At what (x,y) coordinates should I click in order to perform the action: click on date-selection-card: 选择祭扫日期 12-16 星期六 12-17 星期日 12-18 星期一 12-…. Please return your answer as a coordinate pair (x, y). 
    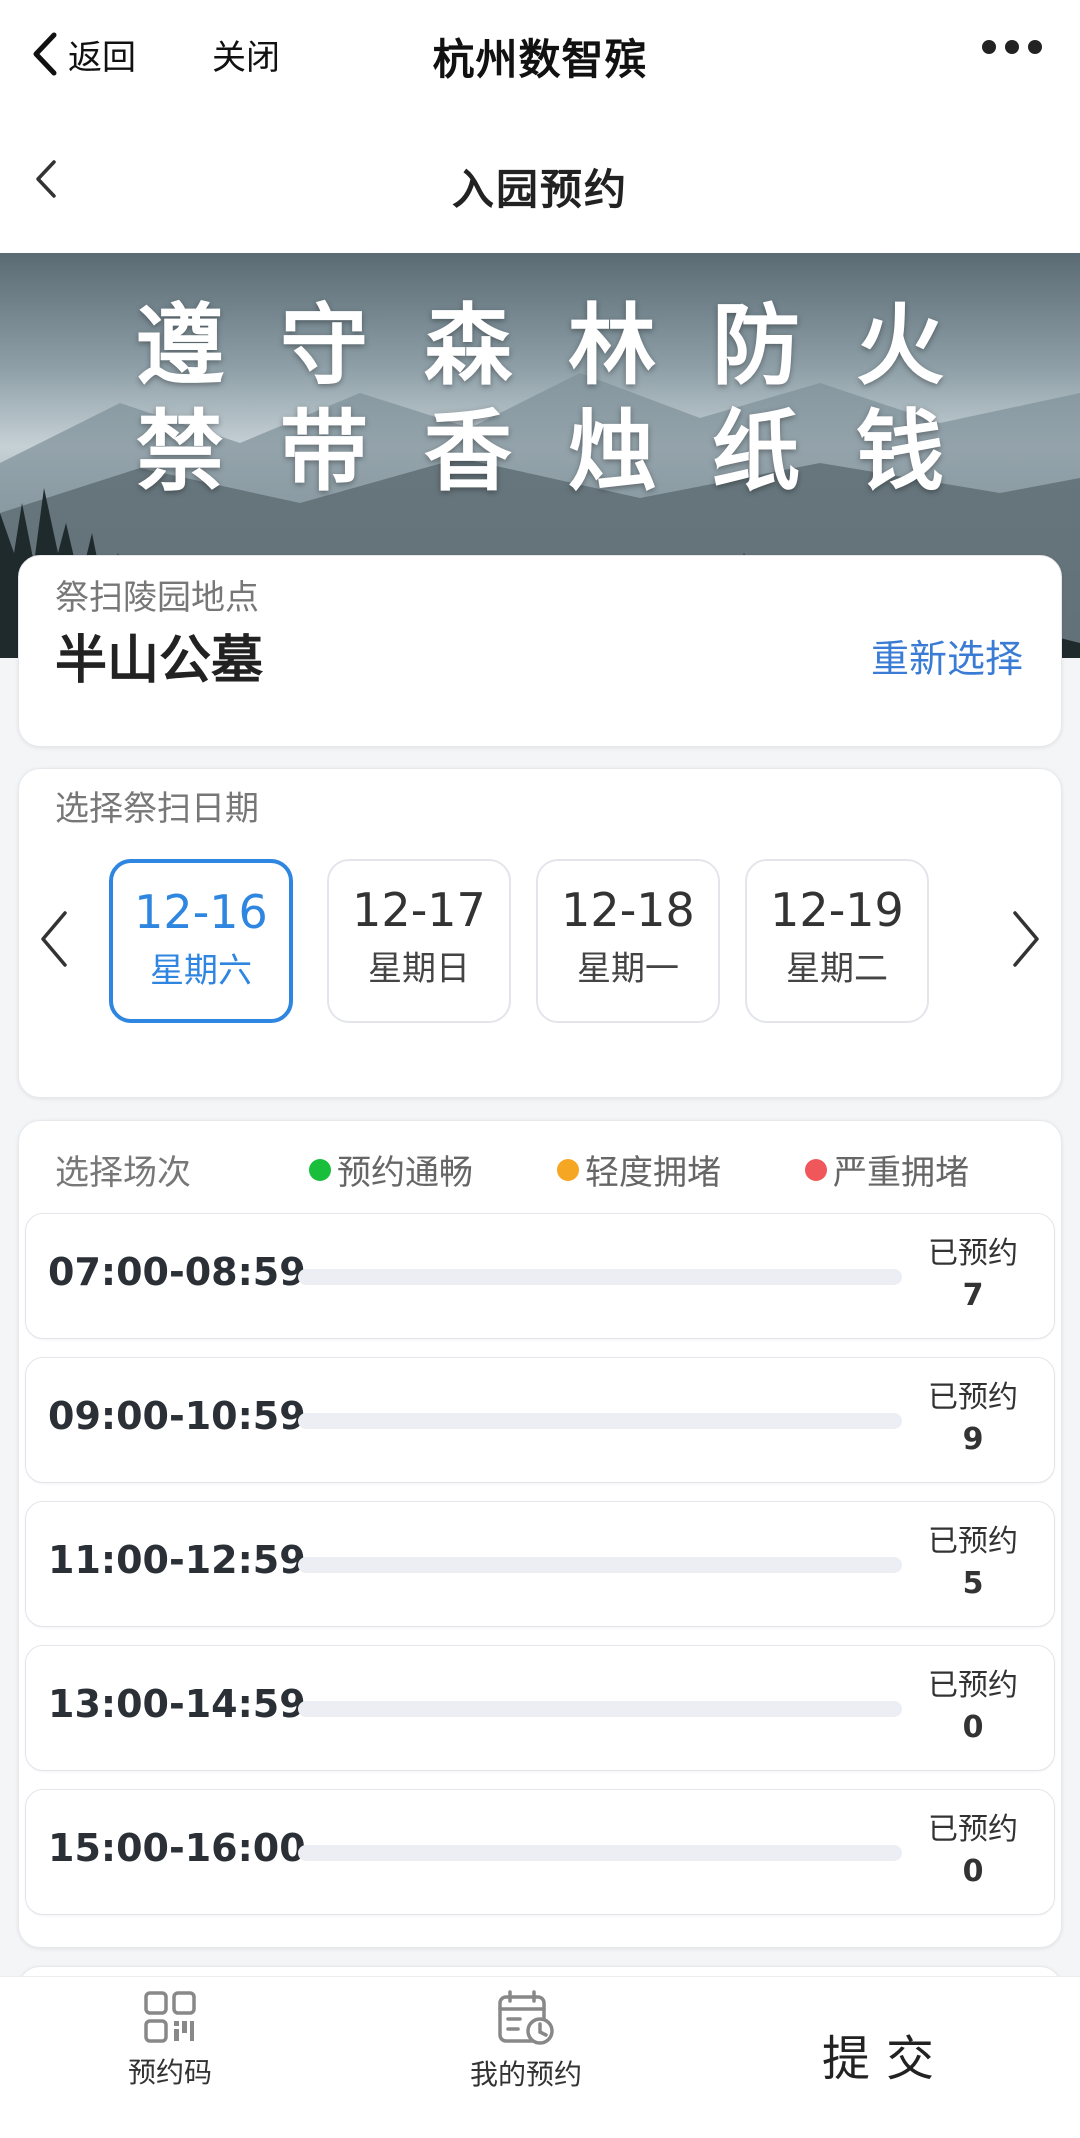
    Looking at the image, I should click on (540, 933).